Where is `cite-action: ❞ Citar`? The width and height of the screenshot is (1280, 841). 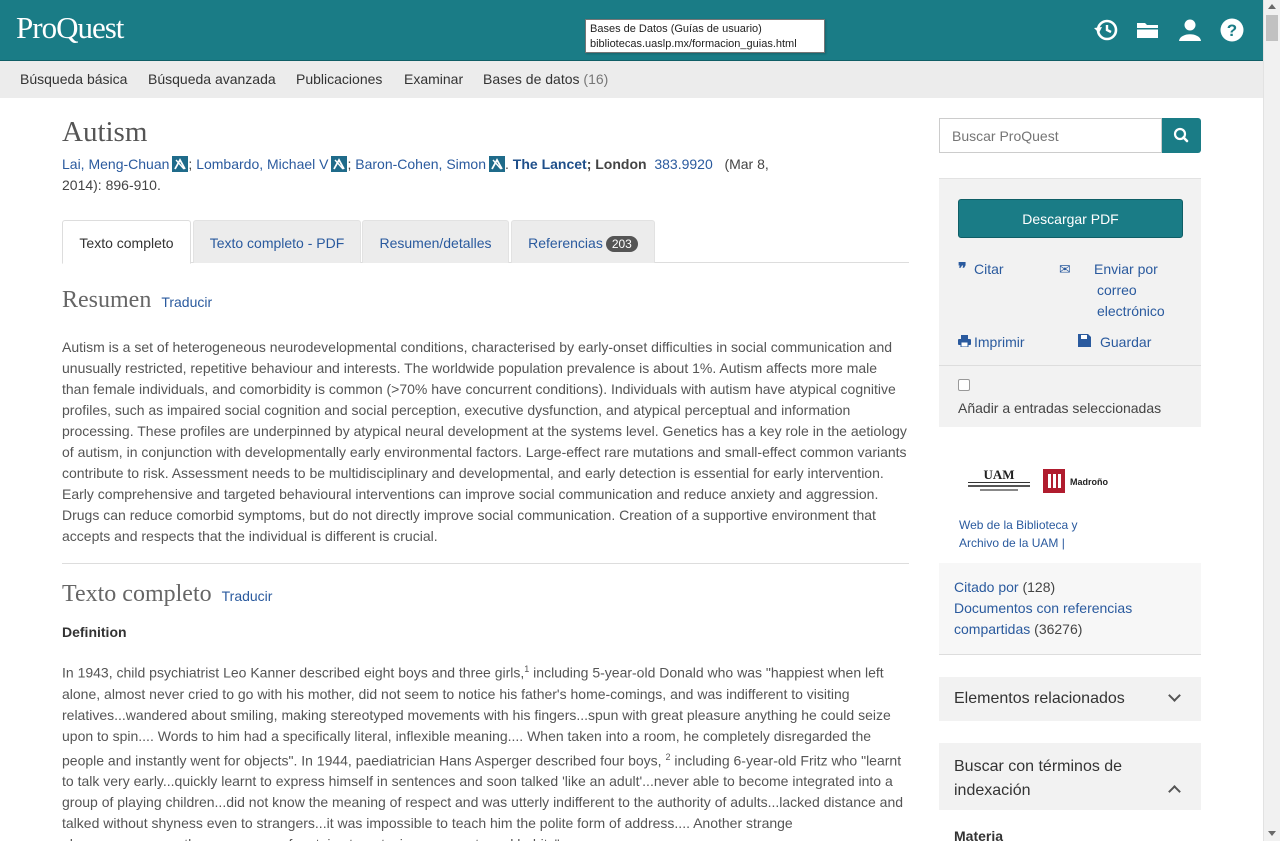
cite-action: ❞ Citar is located at coordinates (981, 269).